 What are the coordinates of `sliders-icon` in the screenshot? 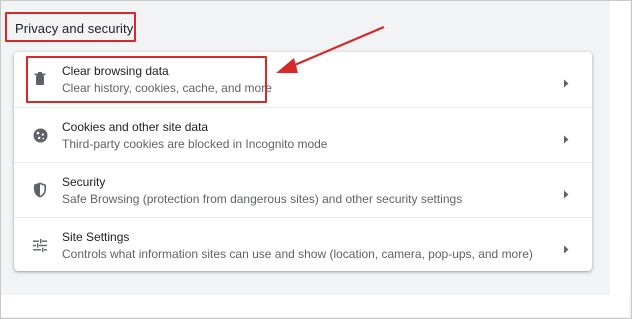 It's located at (40, 245).